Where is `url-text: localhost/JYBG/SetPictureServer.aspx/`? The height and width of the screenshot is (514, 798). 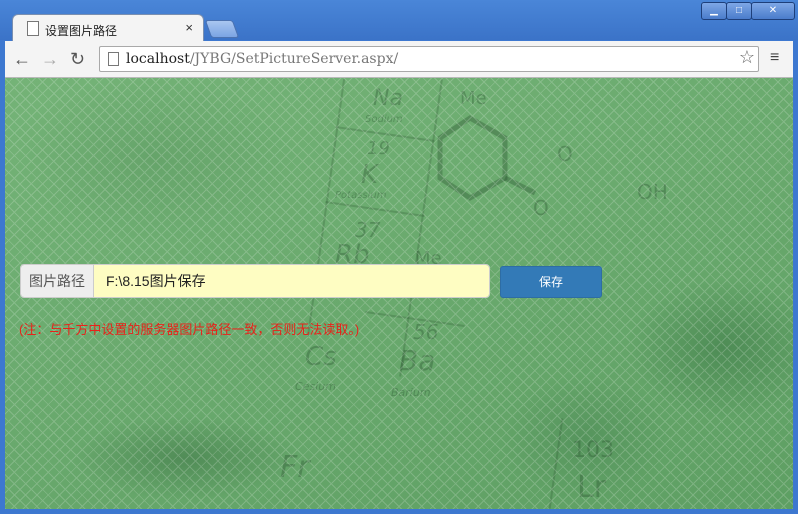 url-text: localhost/JYBG/SetPictureServer.aspx/ is located at coordinates (262, 59).